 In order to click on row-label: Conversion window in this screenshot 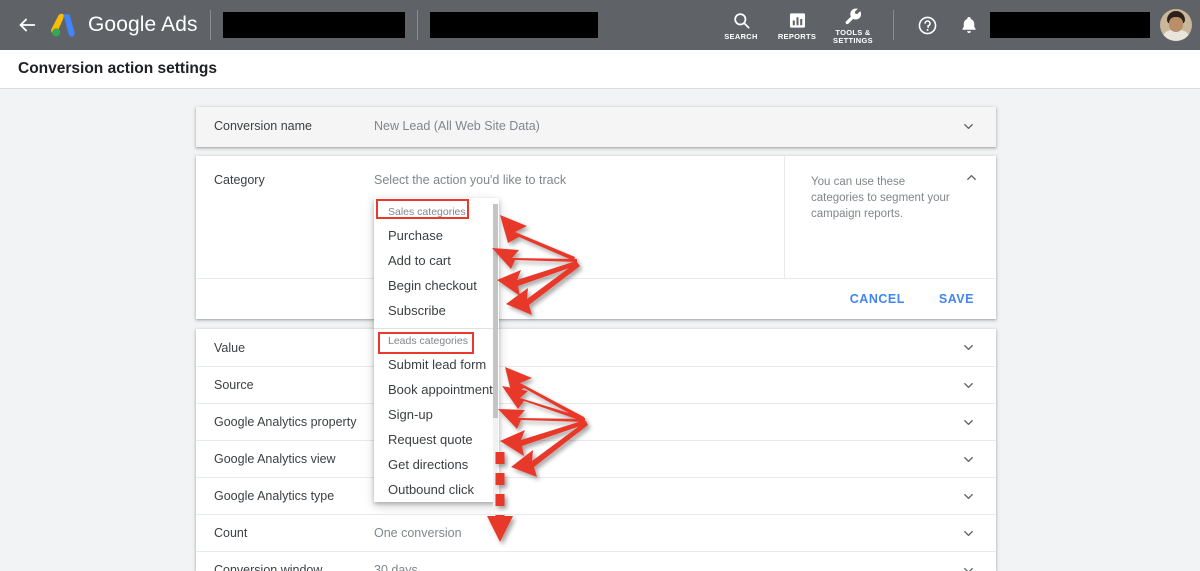, I will do `click(268, 567)`.